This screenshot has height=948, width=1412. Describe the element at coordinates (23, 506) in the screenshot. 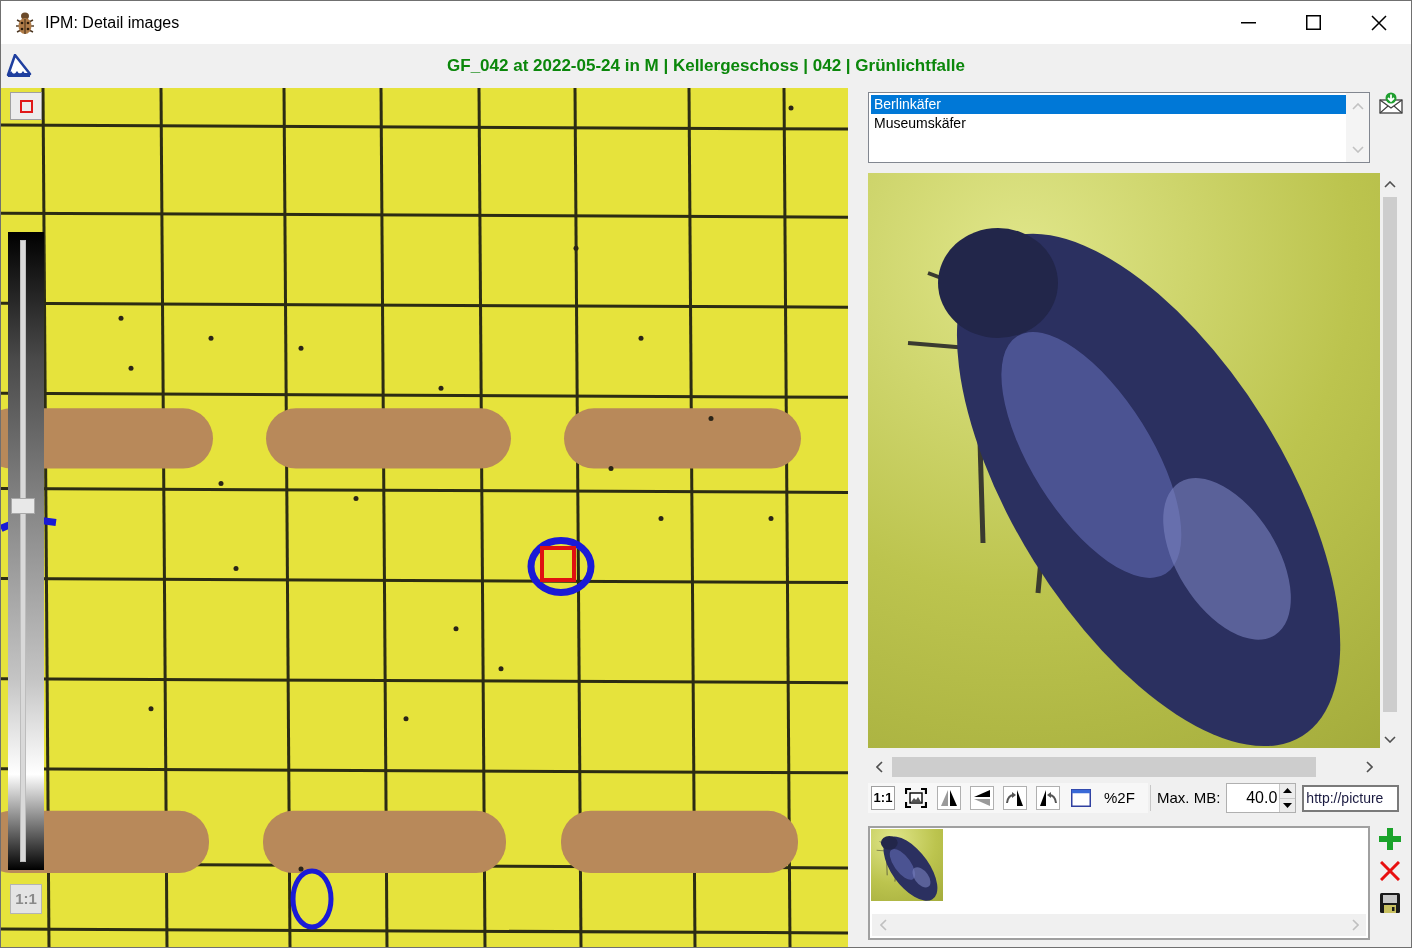

I see `brightness-slider-thumb` at that location.